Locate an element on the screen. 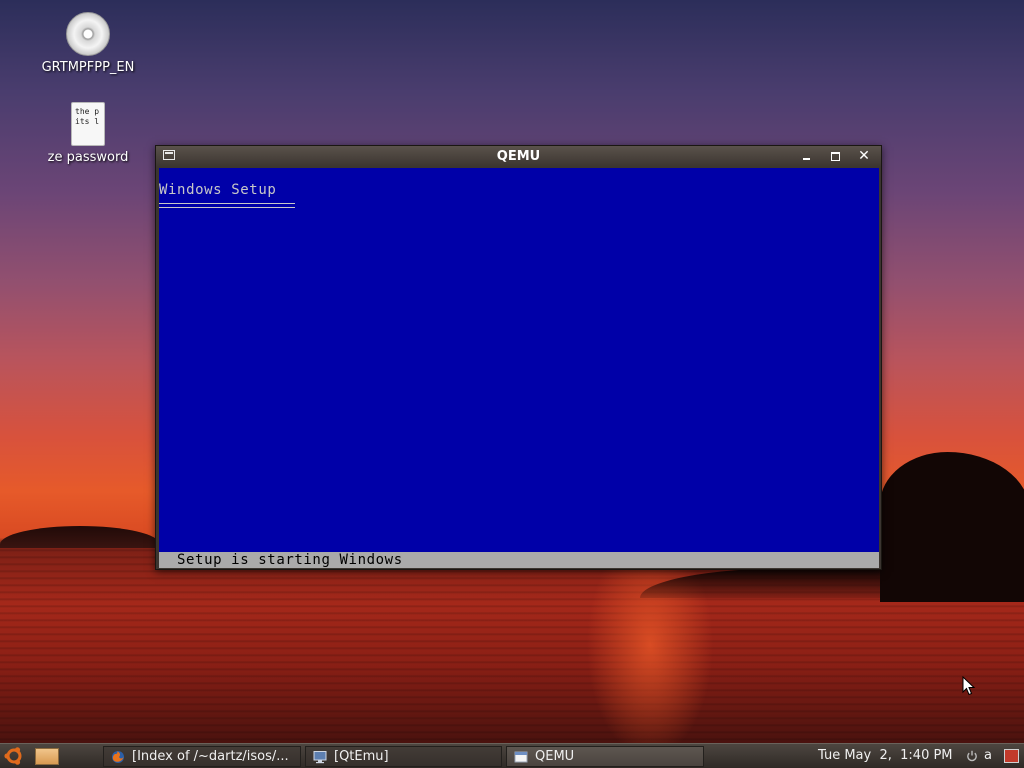 This screenshot has width=1024, height=768. taskbar-item-qemu: QEMU is located at coordinates (605, 756).